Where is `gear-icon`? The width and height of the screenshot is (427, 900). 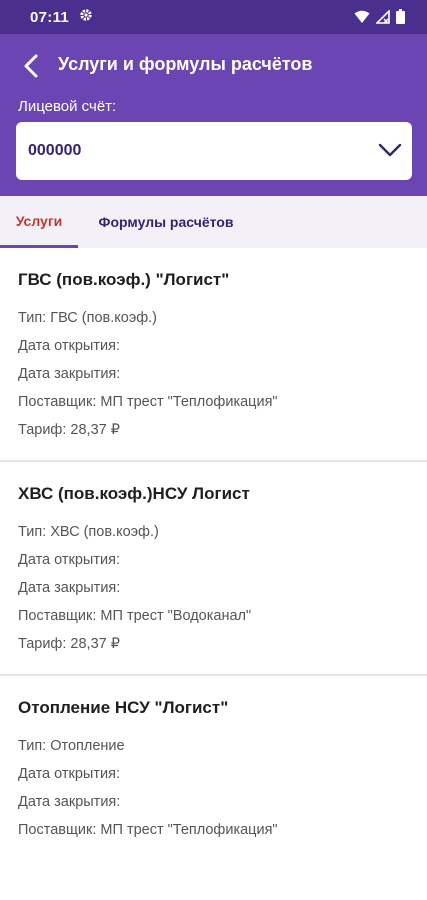 gear-icon is located at coordinates (86, 17).